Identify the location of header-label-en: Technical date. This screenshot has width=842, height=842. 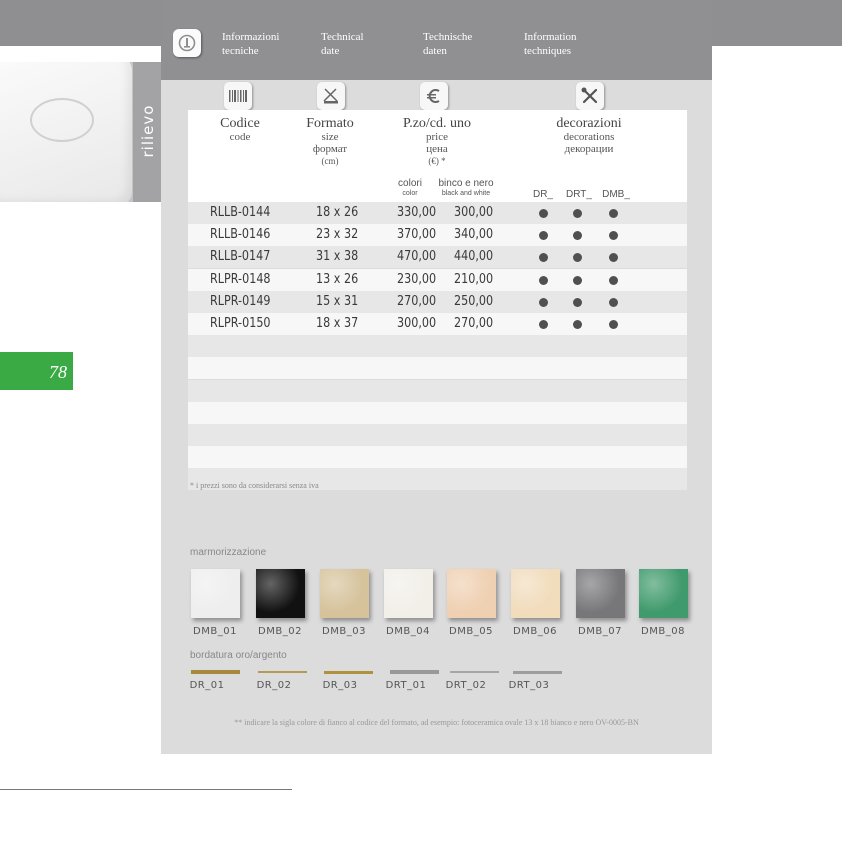
(342, 44).